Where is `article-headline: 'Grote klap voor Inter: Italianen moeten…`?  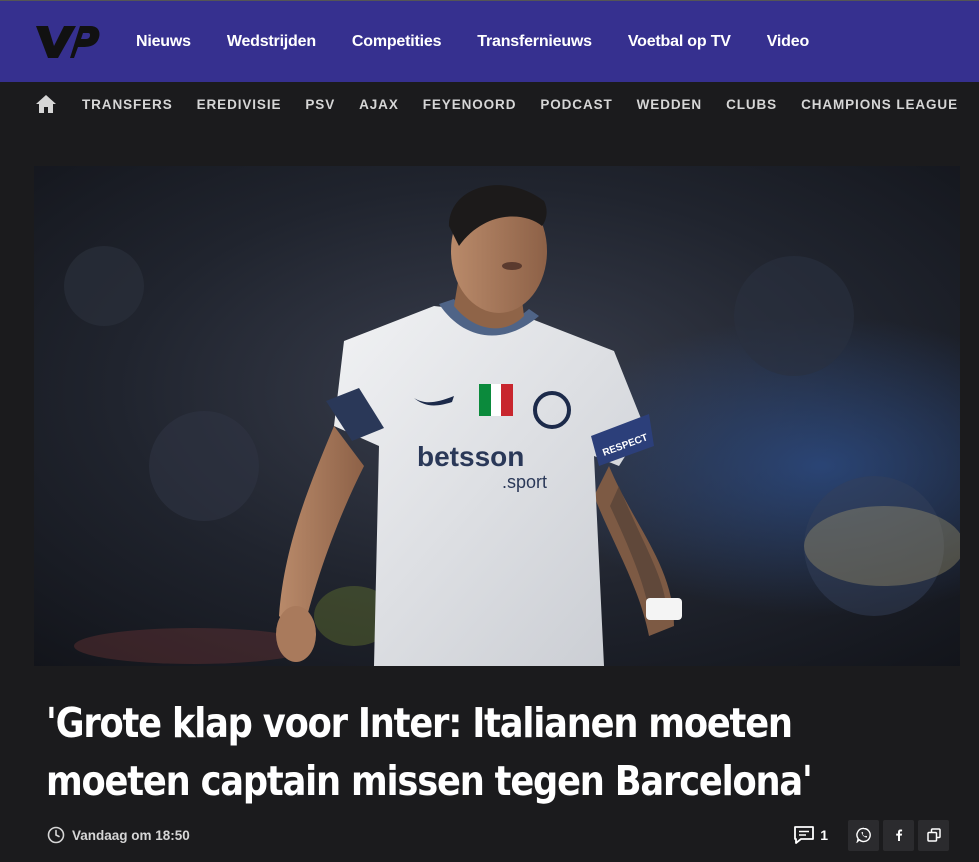
article-headline: 'Grote klap voor Inter: Italianen moeten… is located at coordinates (476, 752).